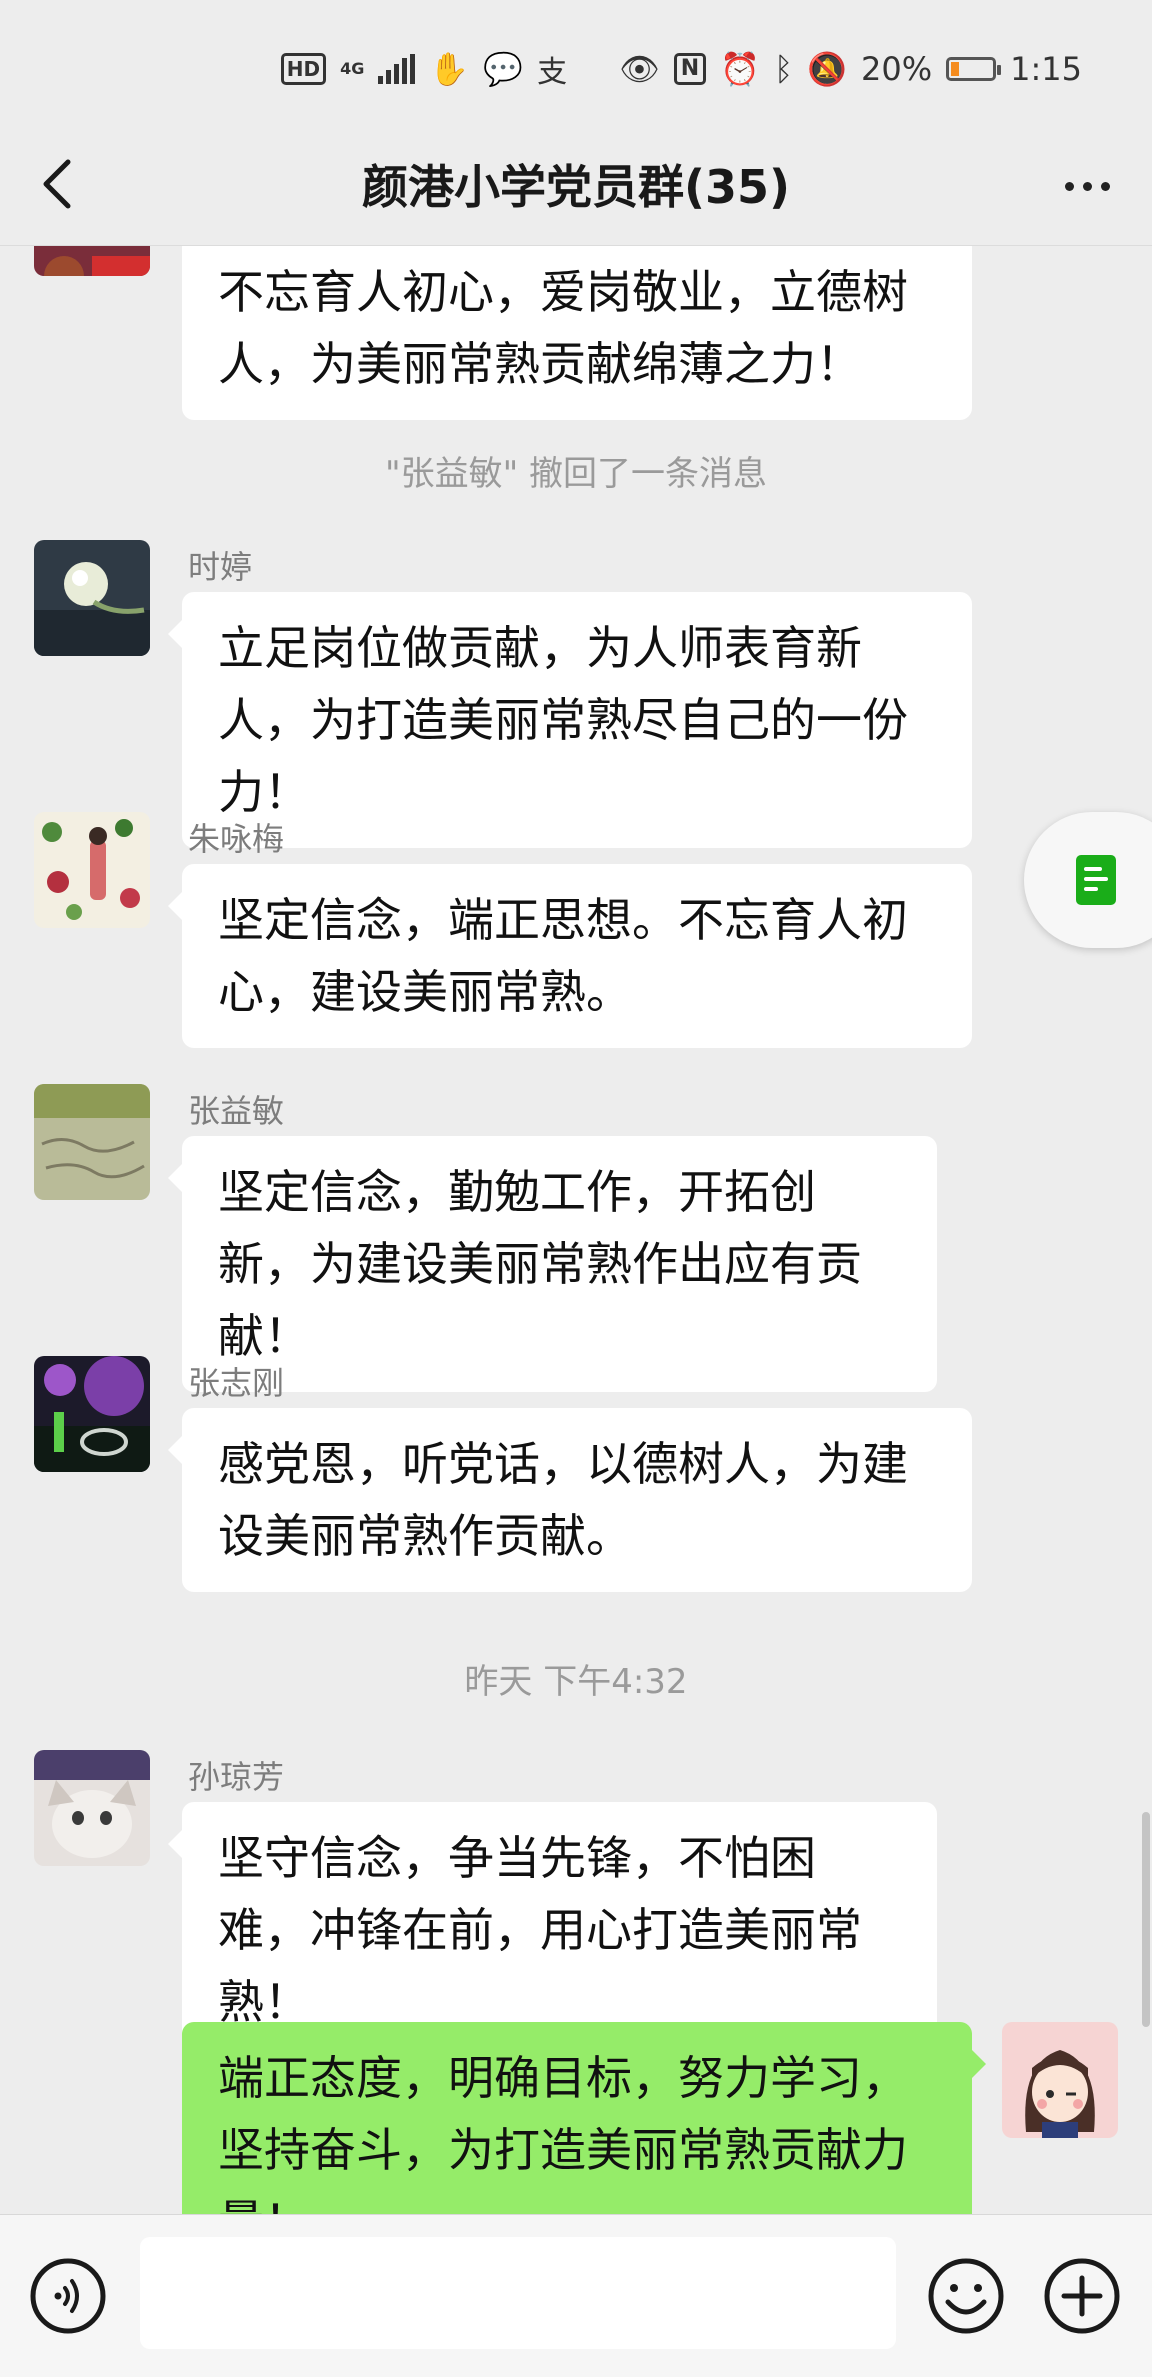  I want to click on alarm-icon: ⏰, so click(740, 69).